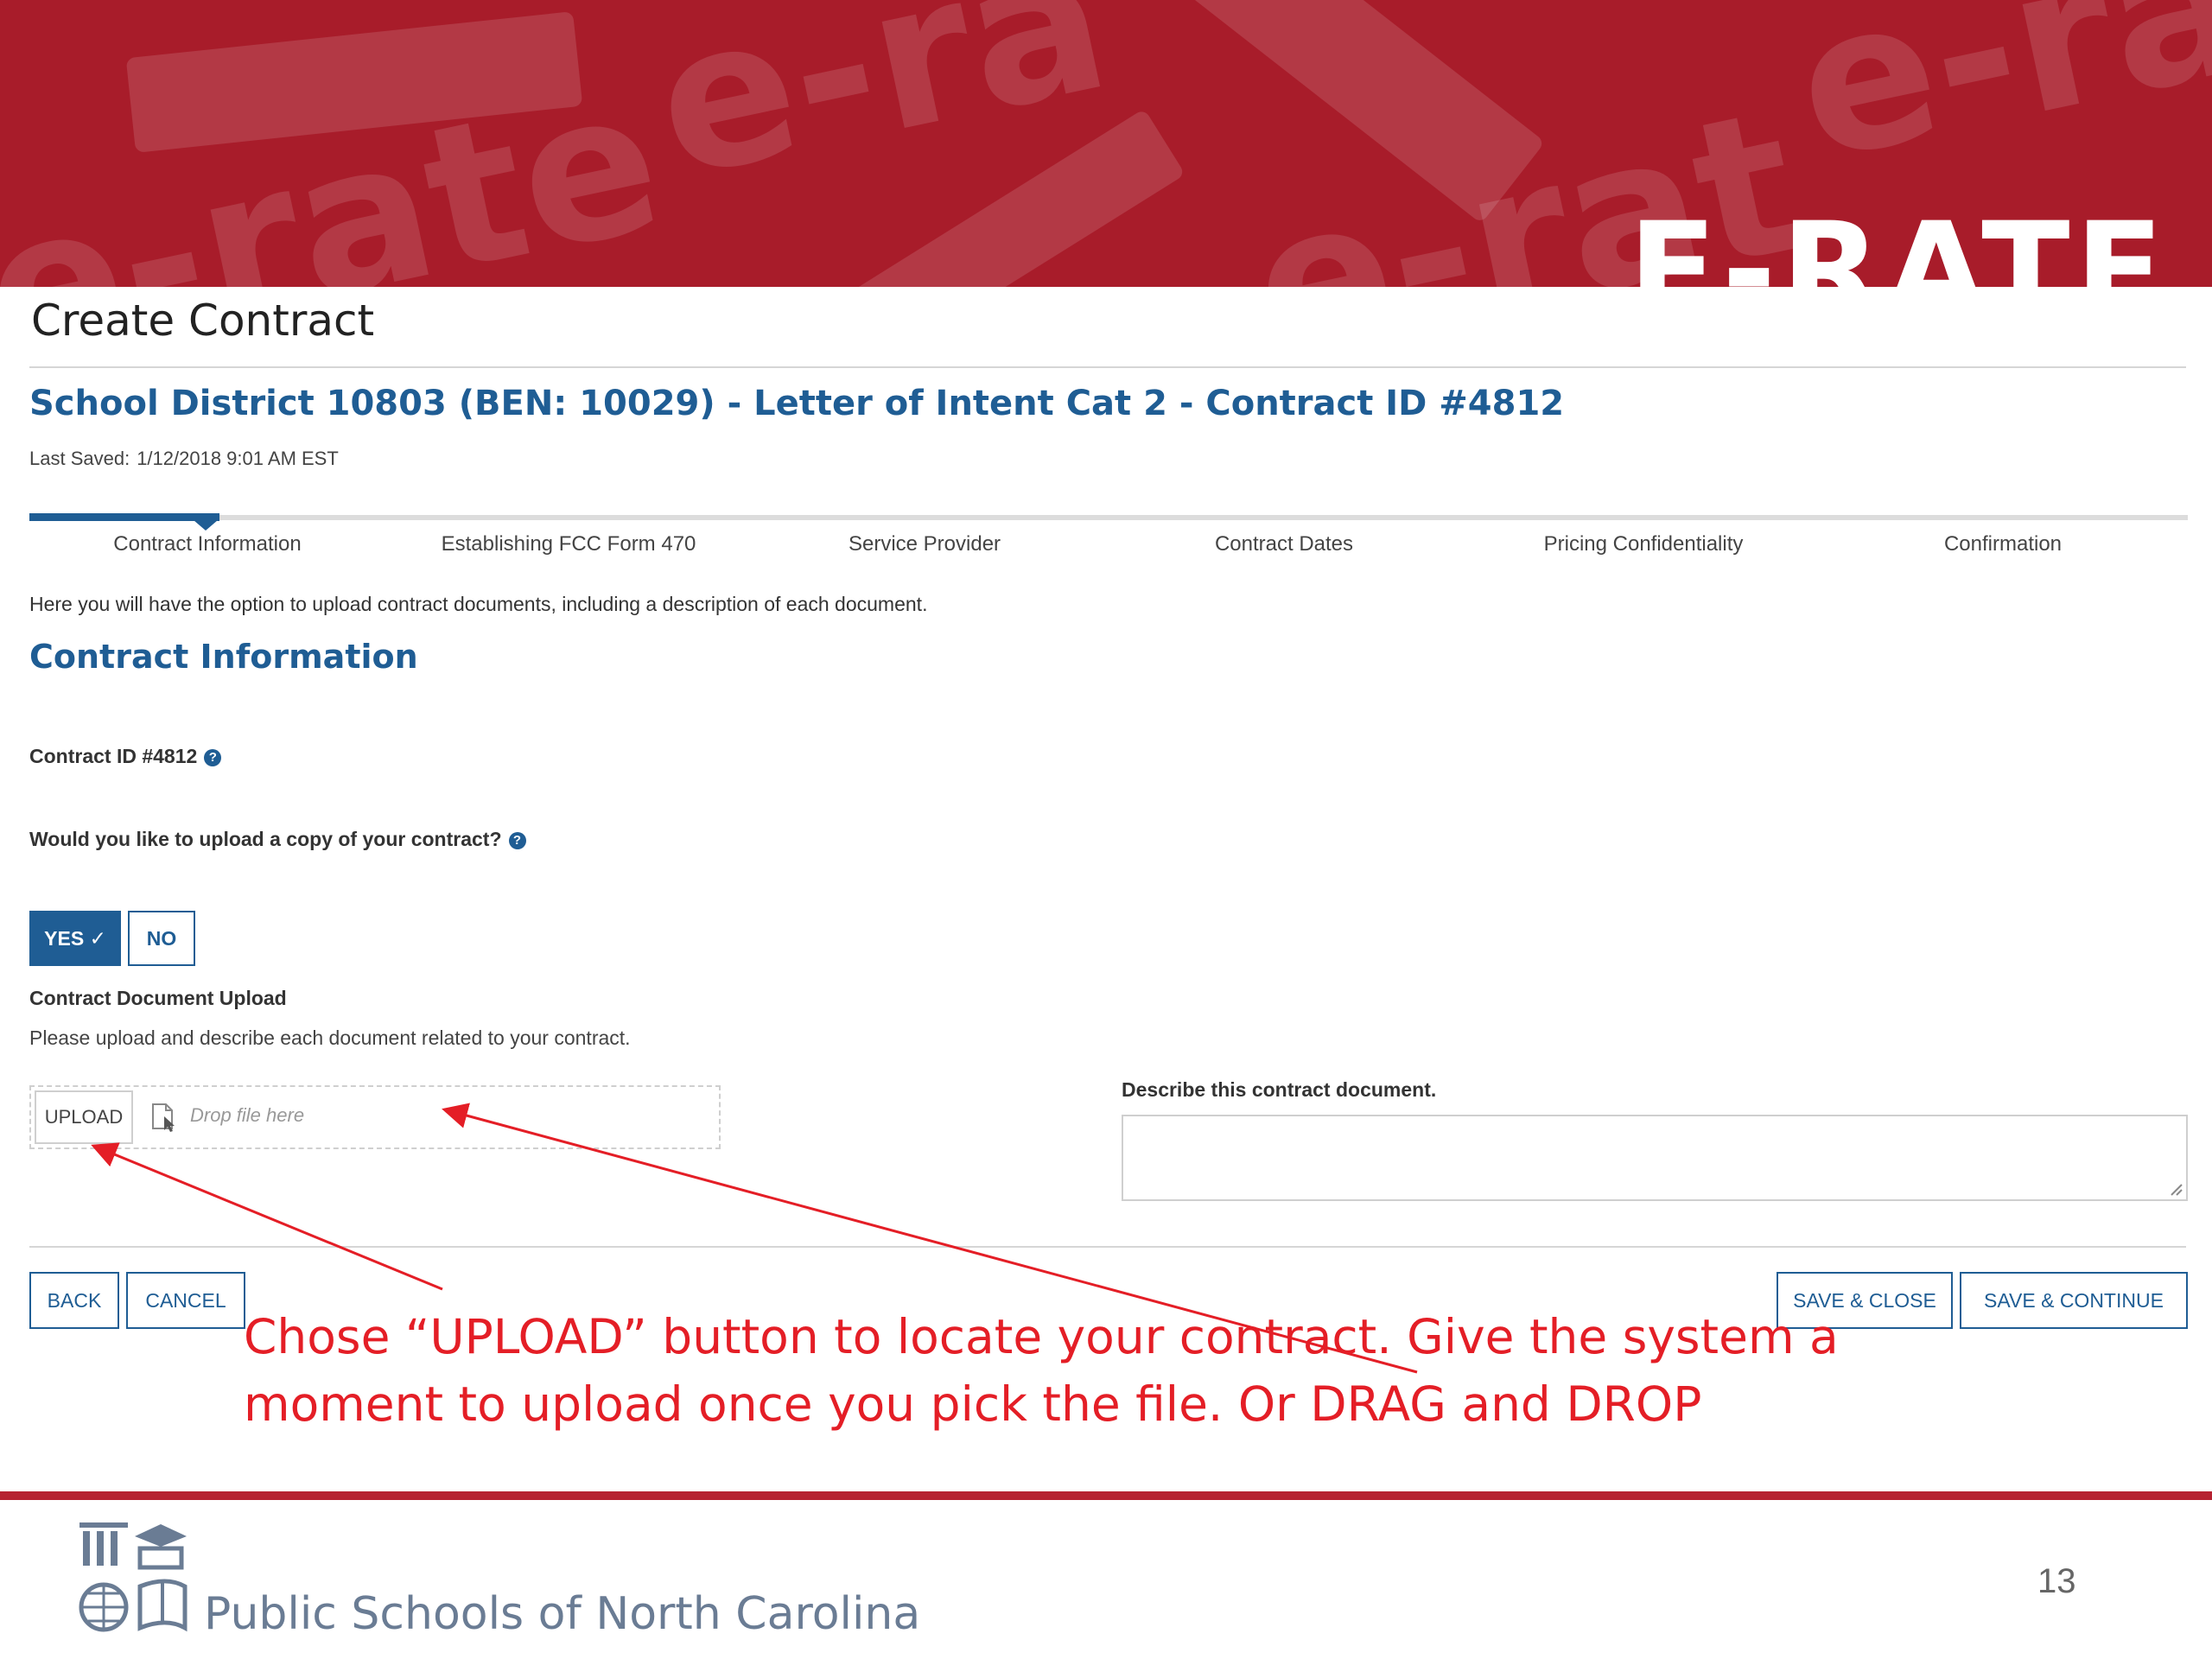  What do you see at coordinates (1106, 1495) in the screenshot?
I see `footer-rule` at bounding box center [1106, 1495].